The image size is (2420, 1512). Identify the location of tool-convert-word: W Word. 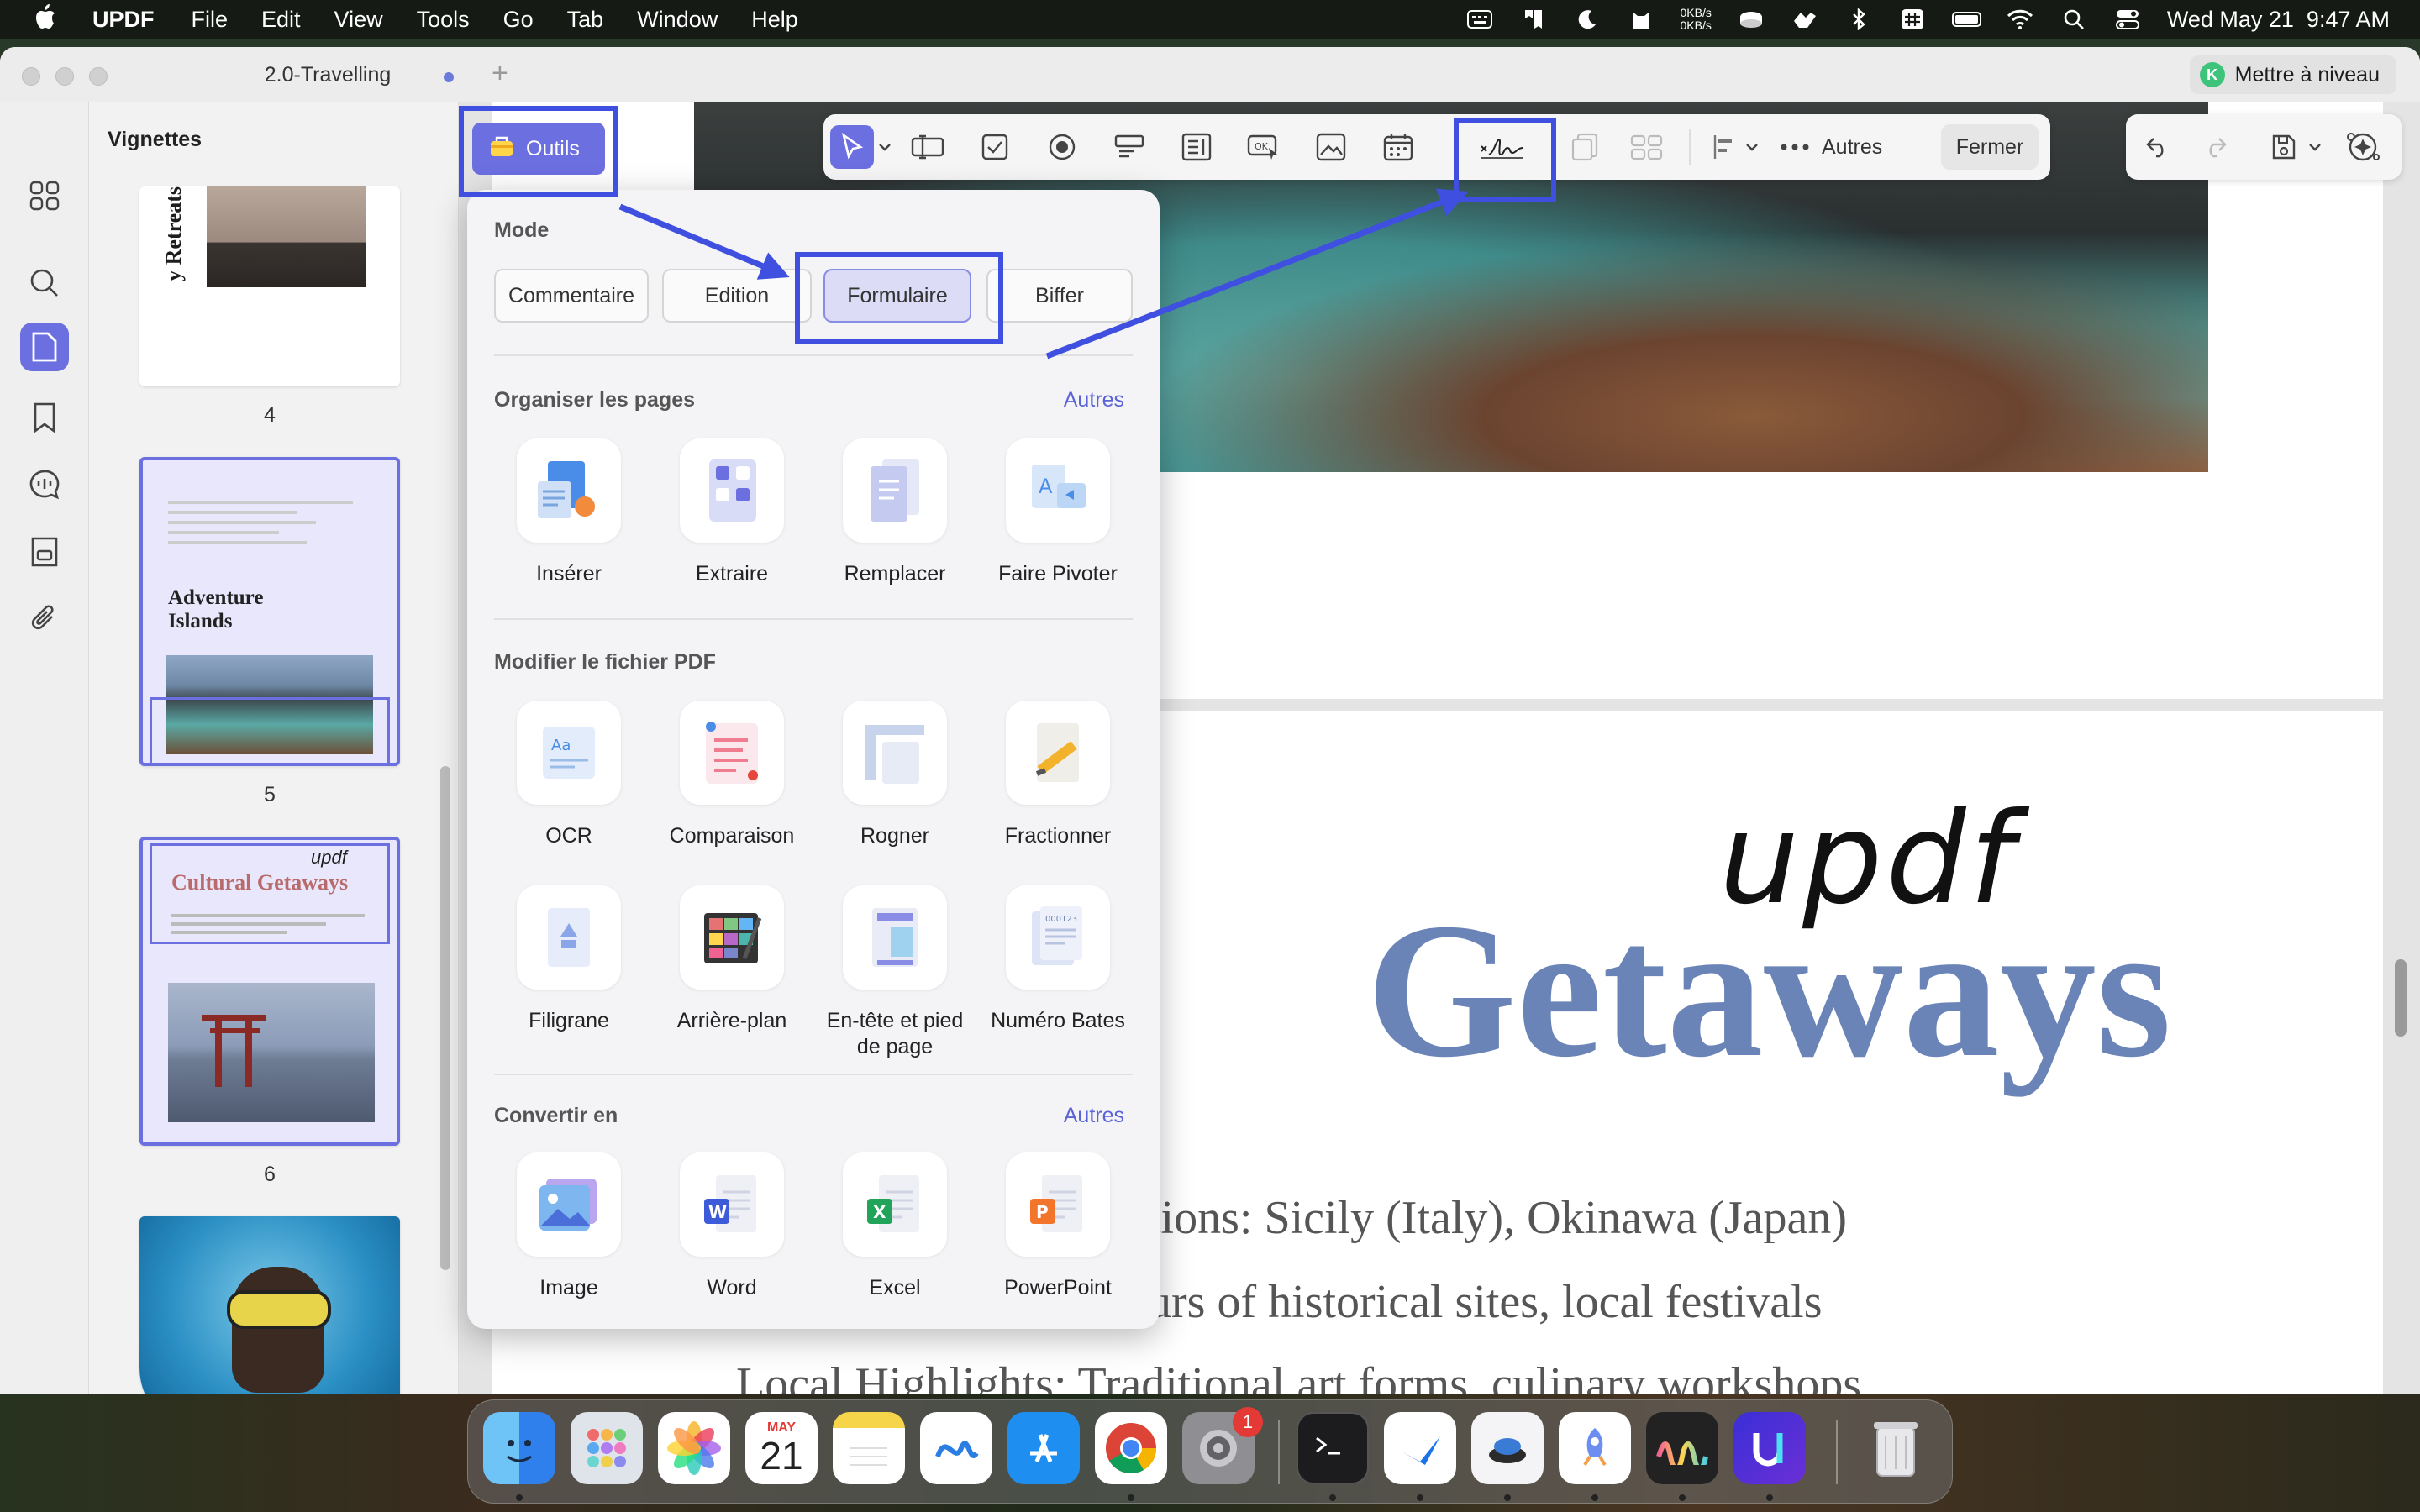
(732, 1226).